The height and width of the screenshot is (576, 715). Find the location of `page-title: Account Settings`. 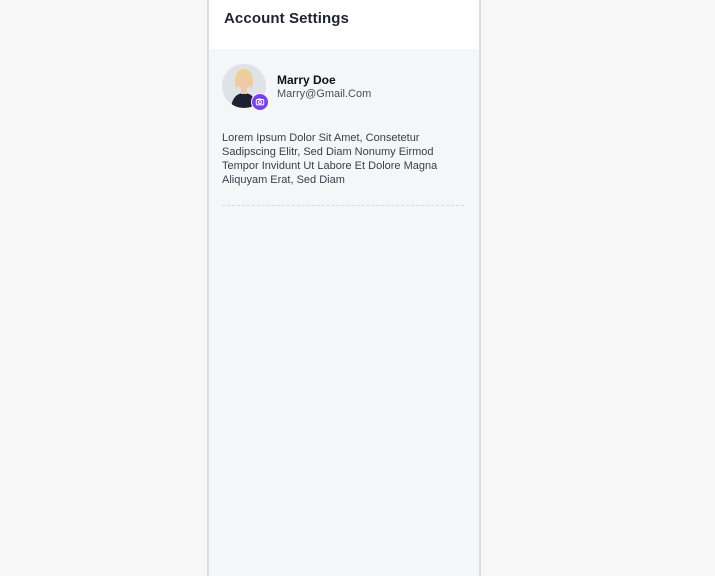

page-title: Account Settings is located at coordinates (286, 18).